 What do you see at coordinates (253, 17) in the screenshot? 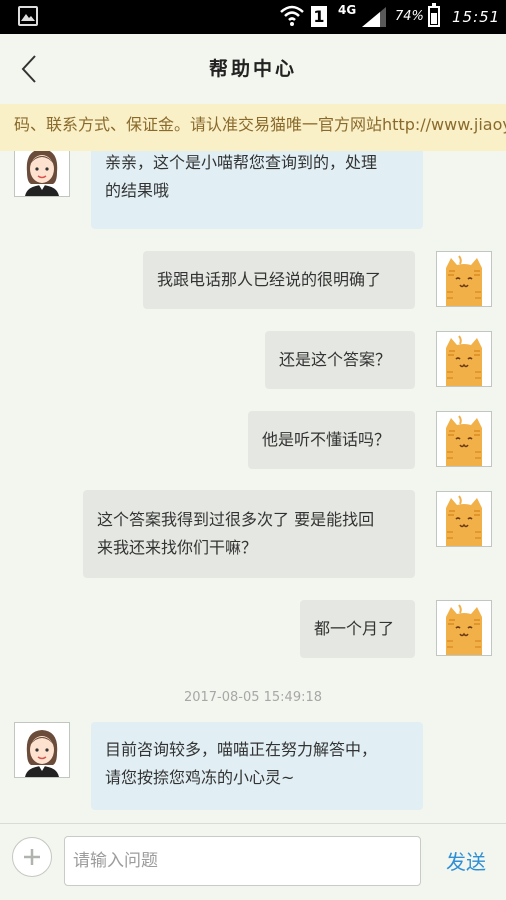
I see `status-bar: 1 4G 74% 15:51` at bounding box center [253, 17].